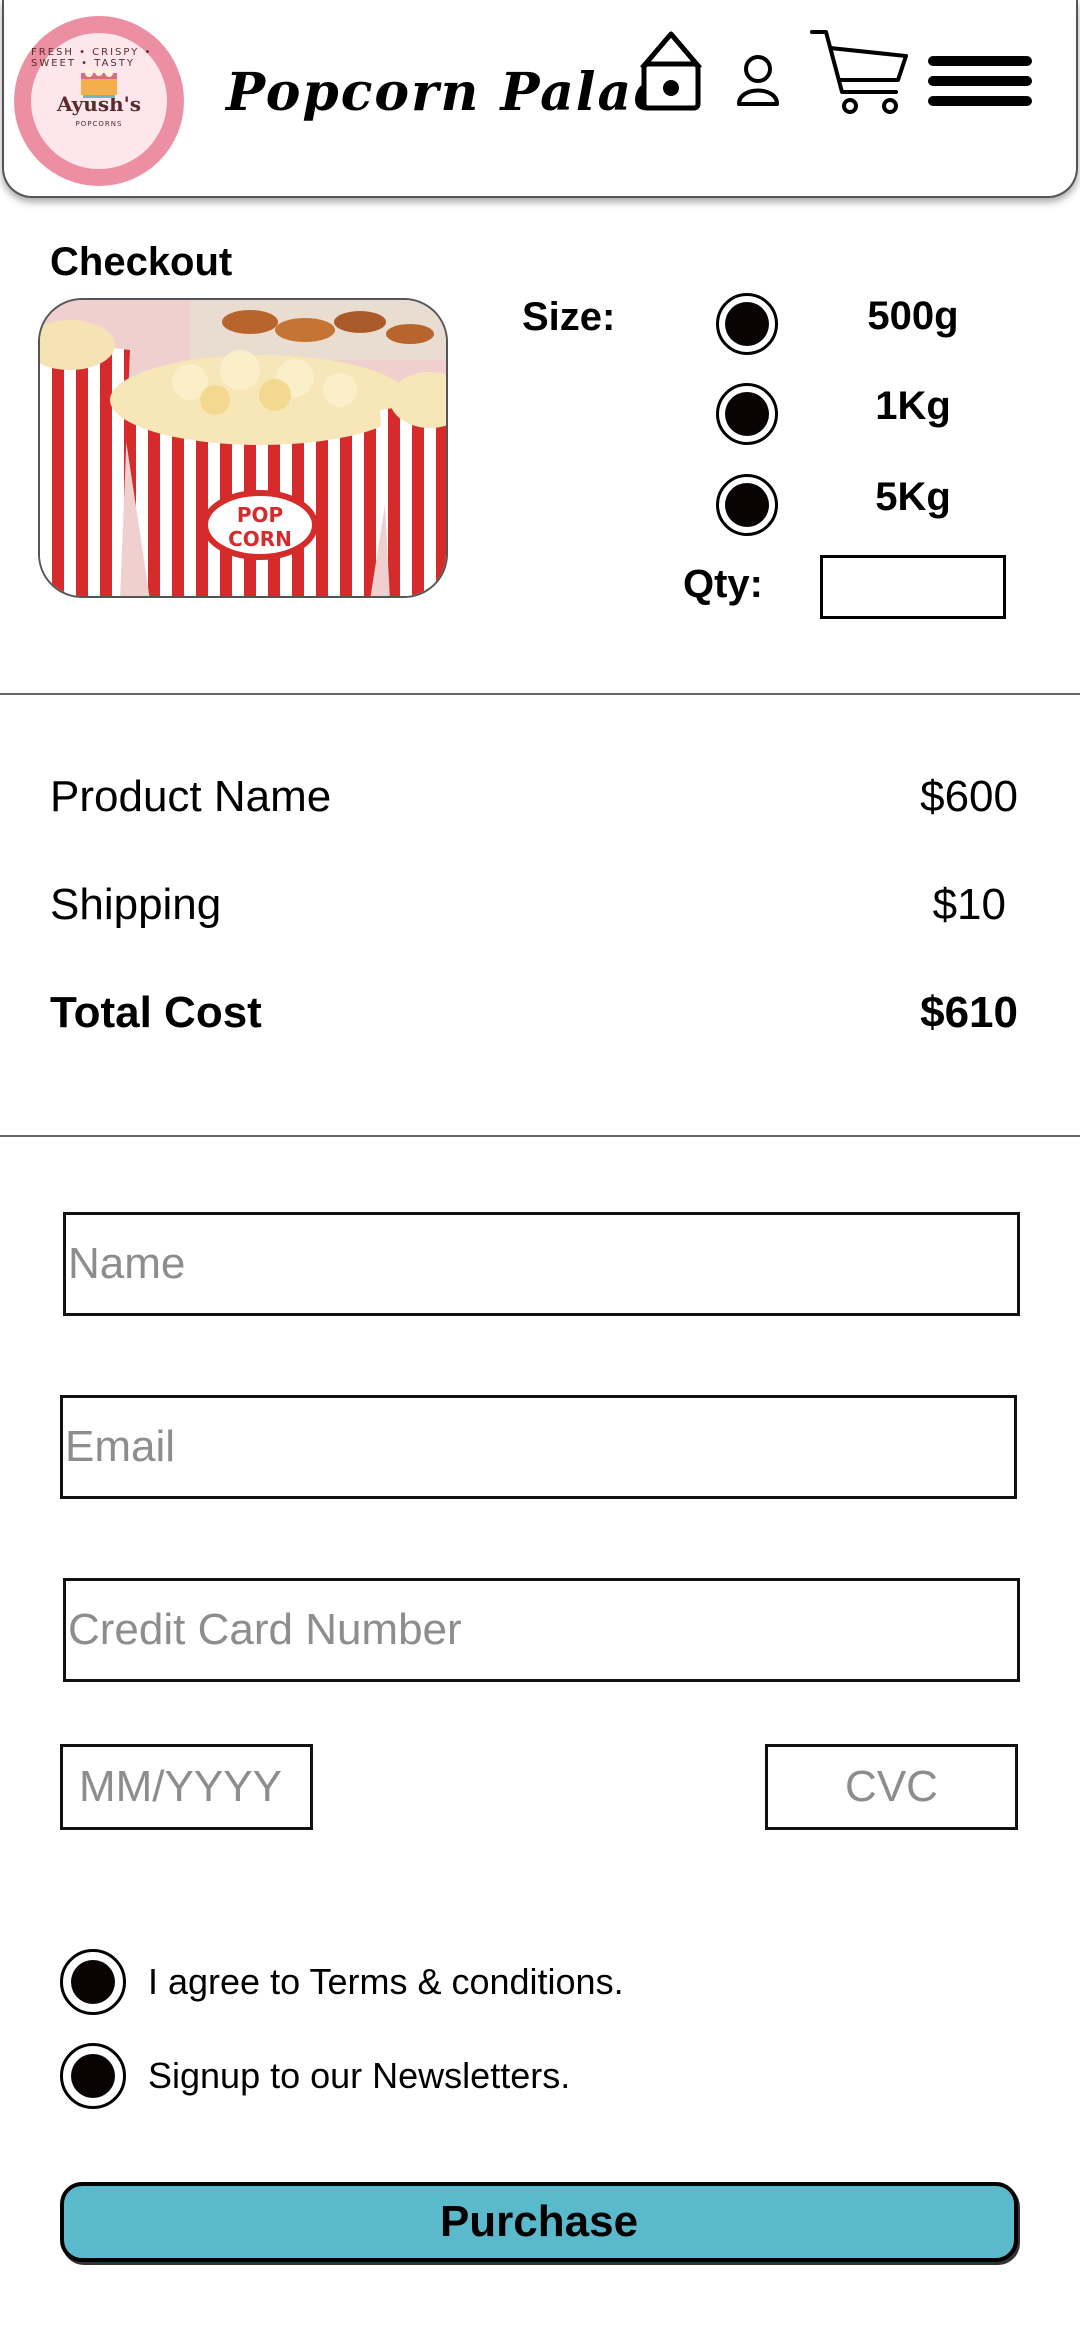 The width and height of the screenshot is (1080, 2347). I want to click on popcorn-image: POP CORN, so click(243, 448).